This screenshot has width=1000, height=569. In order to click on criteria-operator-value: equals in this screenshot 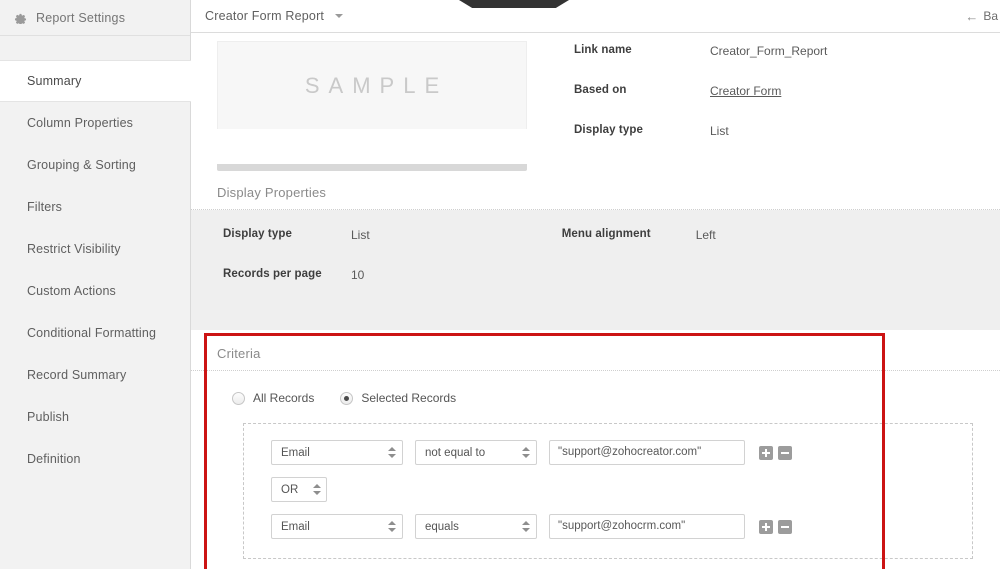, I will do `click(442, 526)`.